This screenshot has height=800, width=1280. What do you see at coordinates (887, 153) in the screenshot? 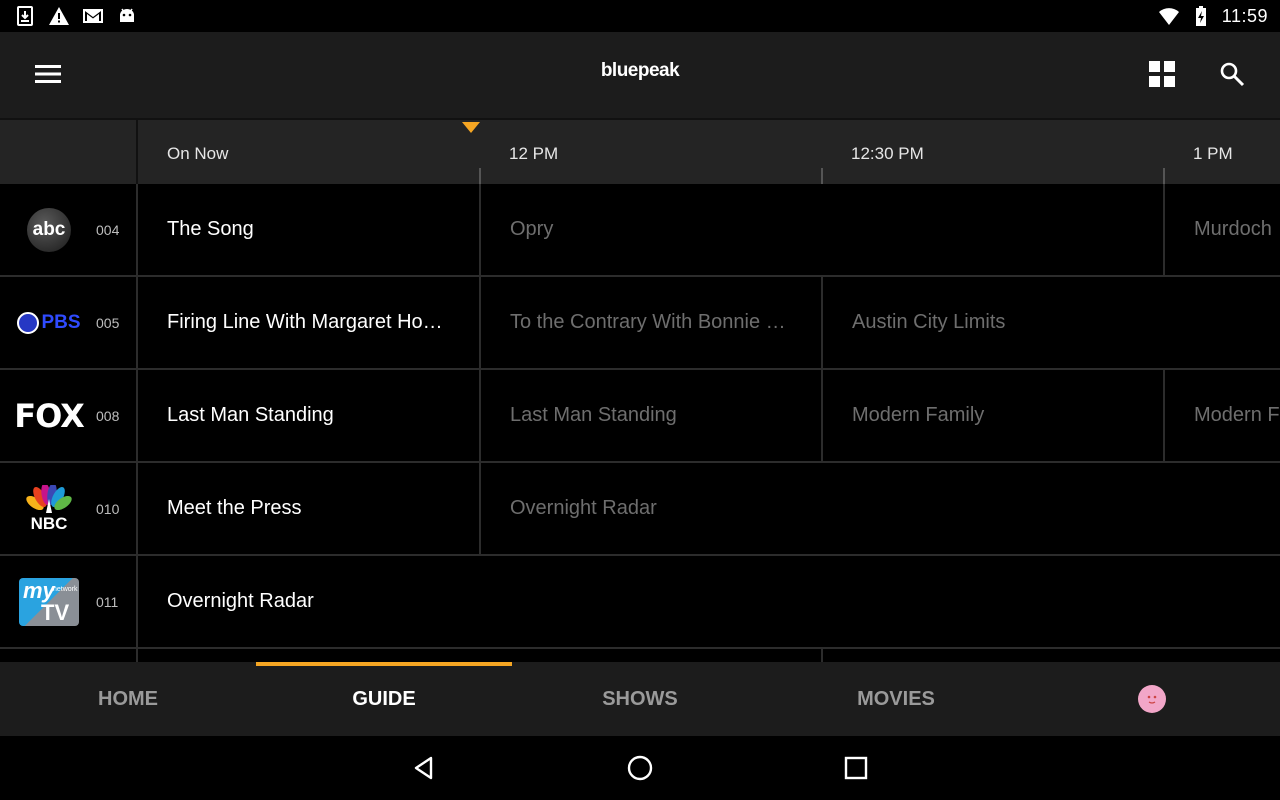
I see `time-slot-1230pm: 12:30 PM` at bounding box center [887, 153].